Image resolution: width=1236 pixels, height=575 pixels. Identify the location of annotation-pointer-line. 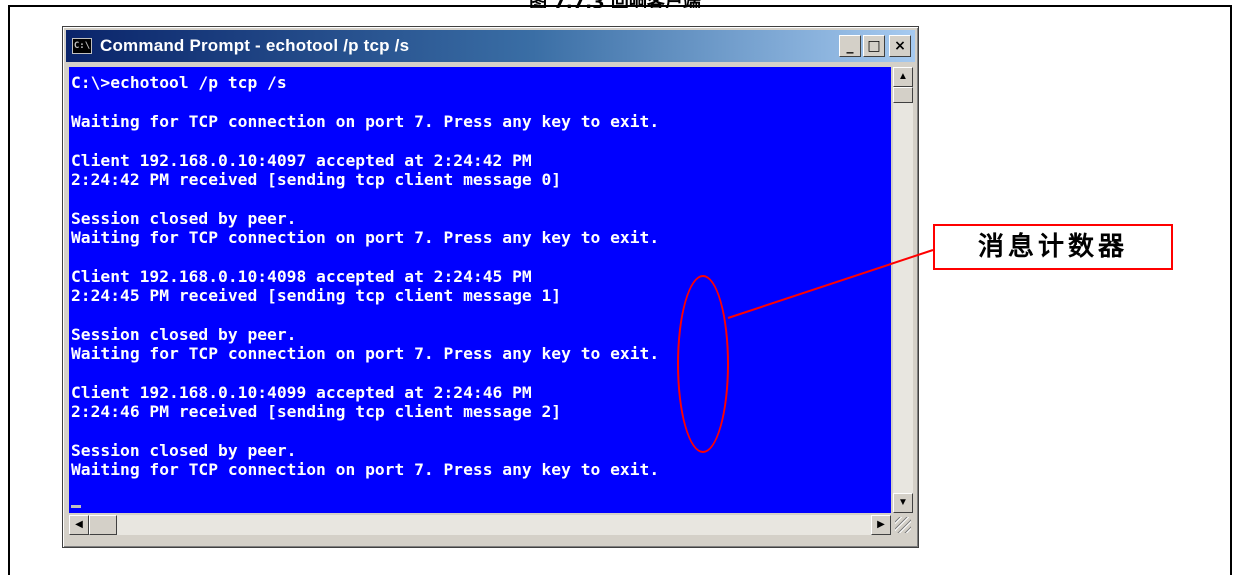
(830, 284).